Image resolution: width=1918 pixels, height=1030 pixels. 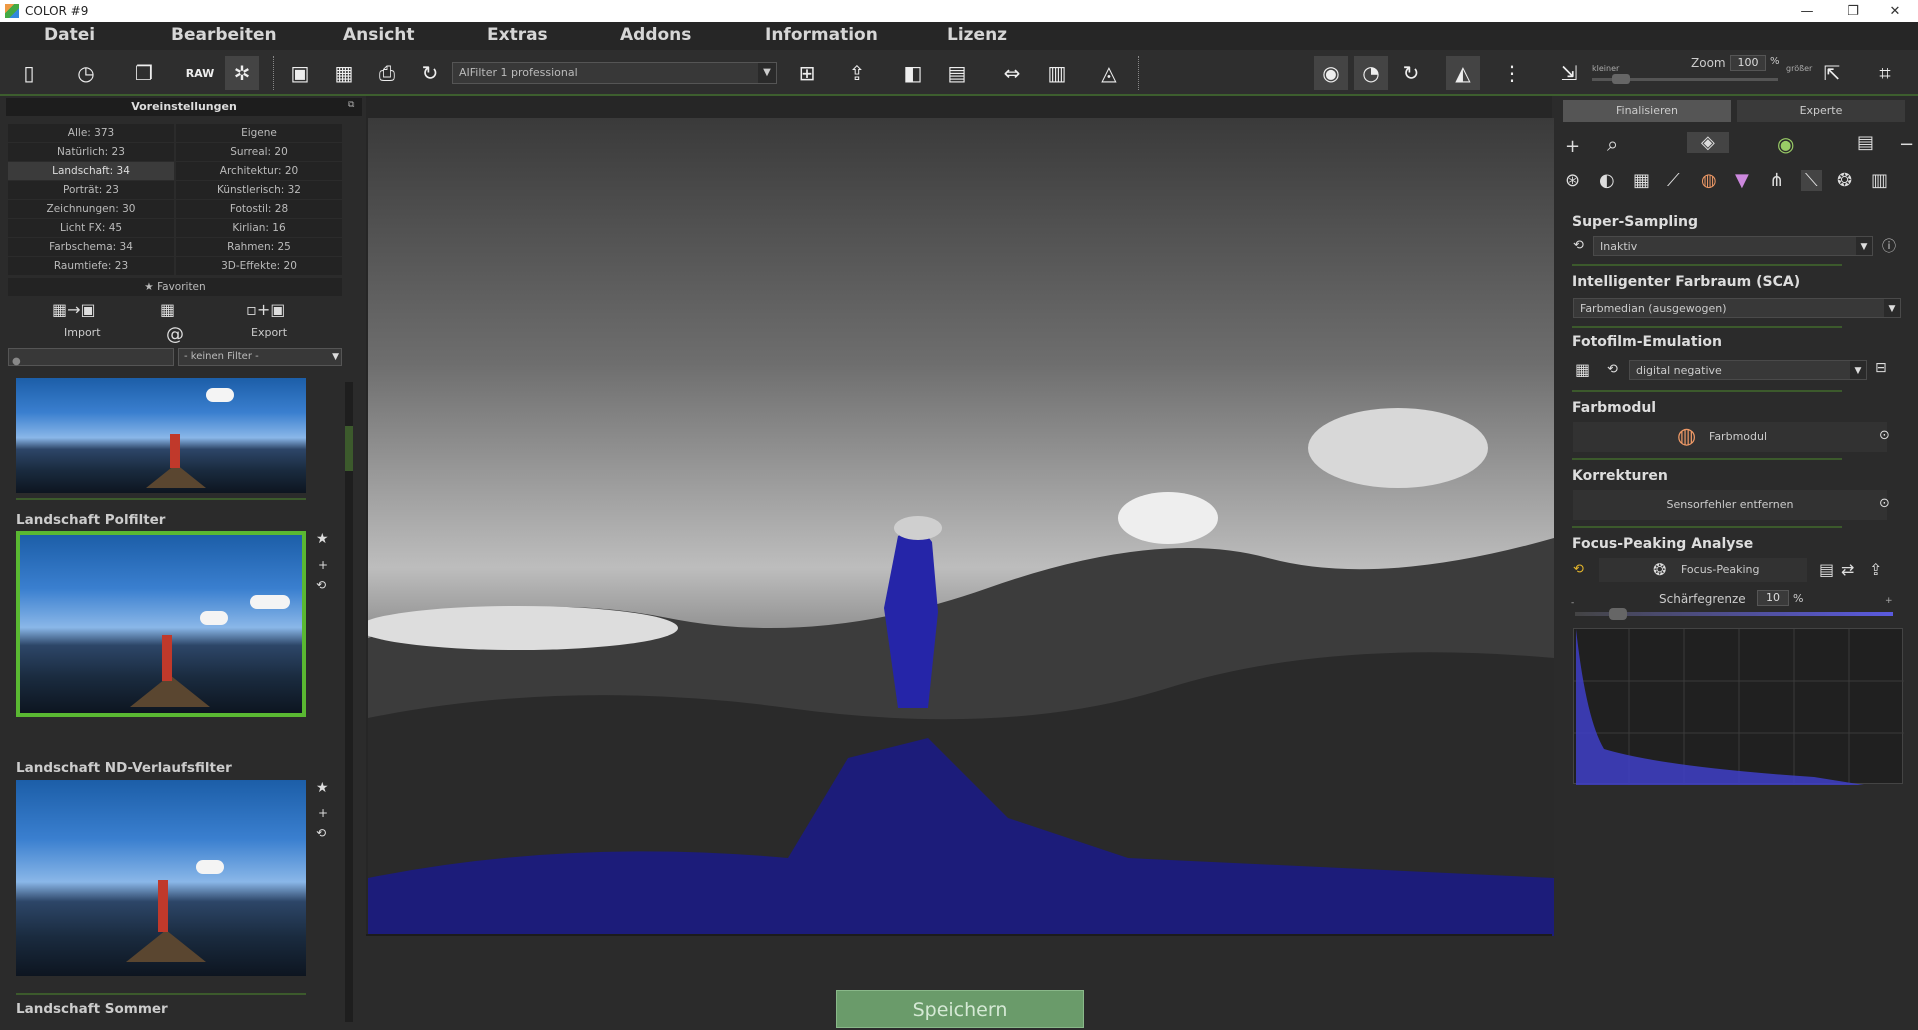 I want to click on preset-thumb-polfilter, so click(x=161, y=624).